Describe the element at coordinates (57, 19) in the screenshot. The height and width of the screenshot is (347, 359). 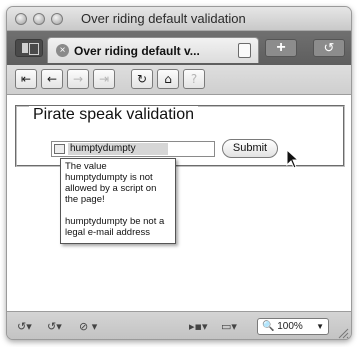
I see `zoom-window-button` at that location.